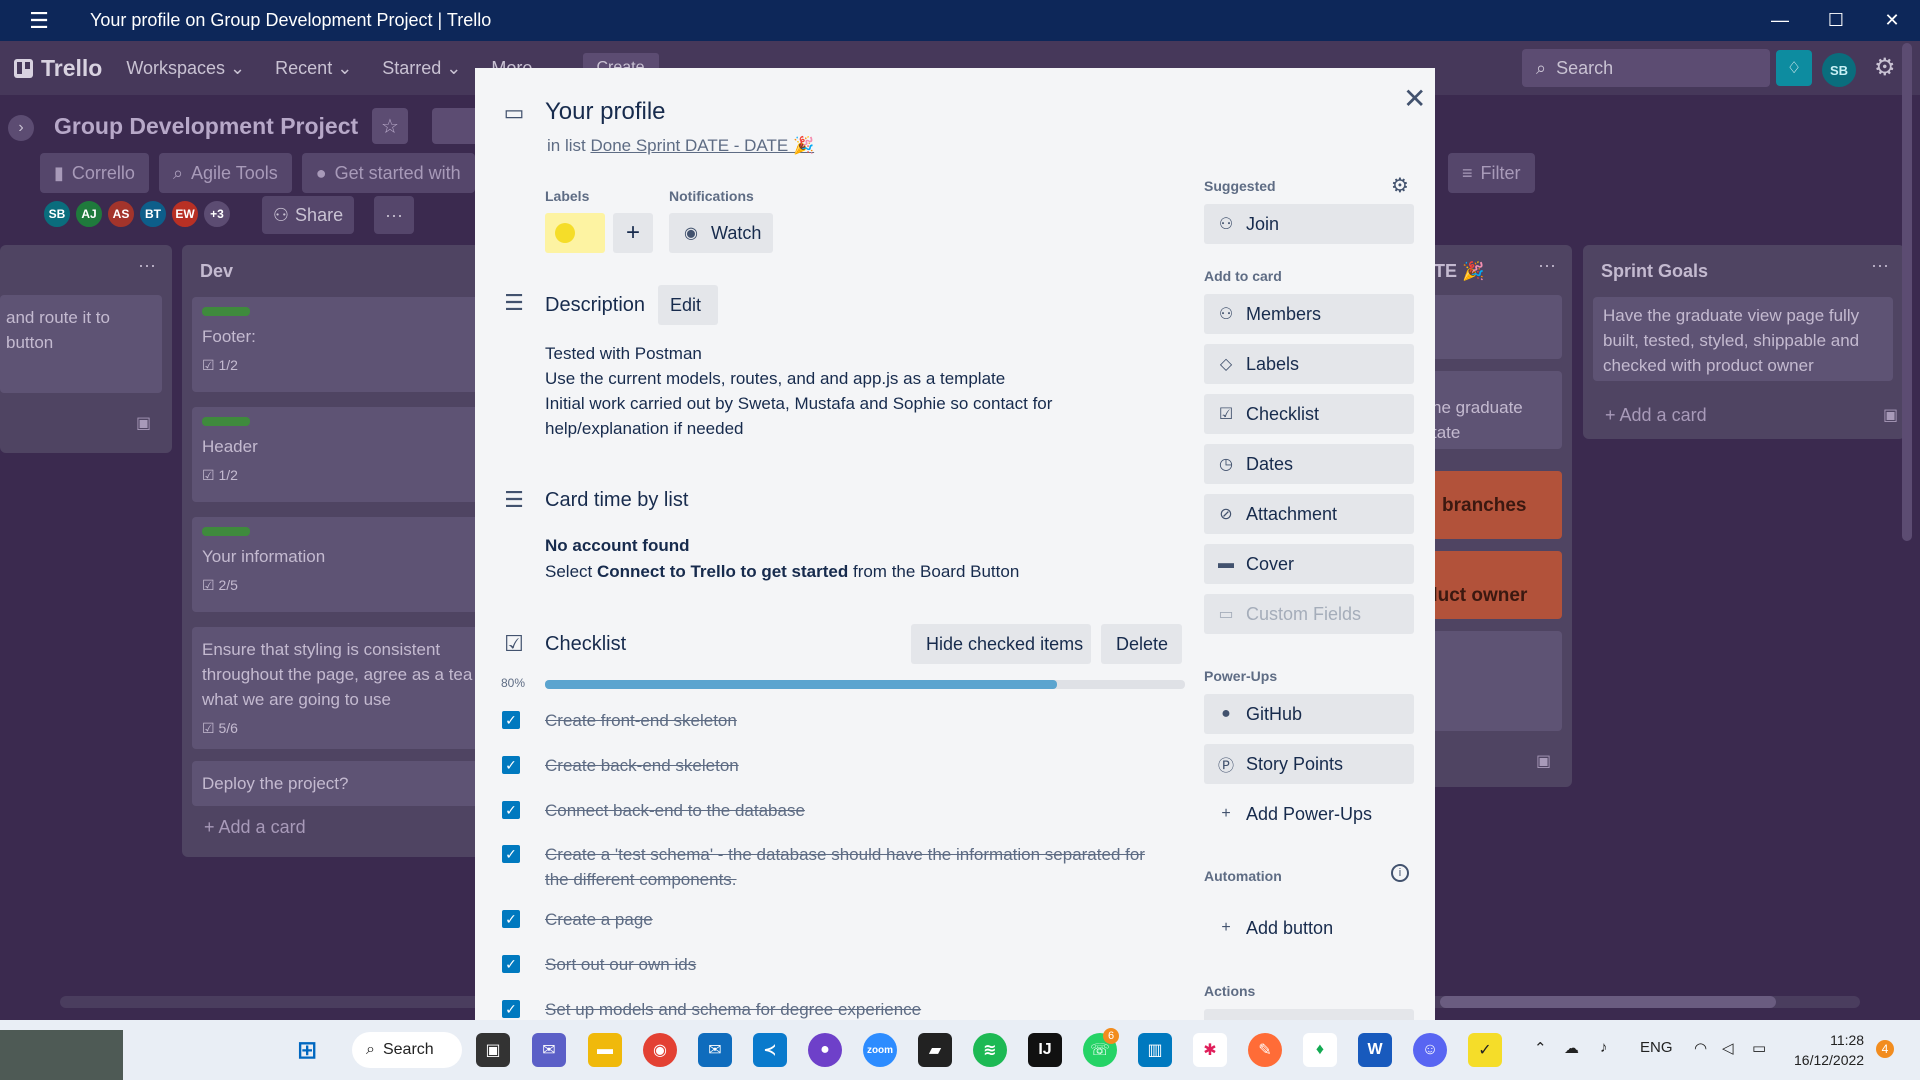 This screenshot has width=1920, height=1080. What do you see at coordinates (880, 1050) in the screenshot?
I see `zoom-icon: zoom` at bounding box center [880, 1050].